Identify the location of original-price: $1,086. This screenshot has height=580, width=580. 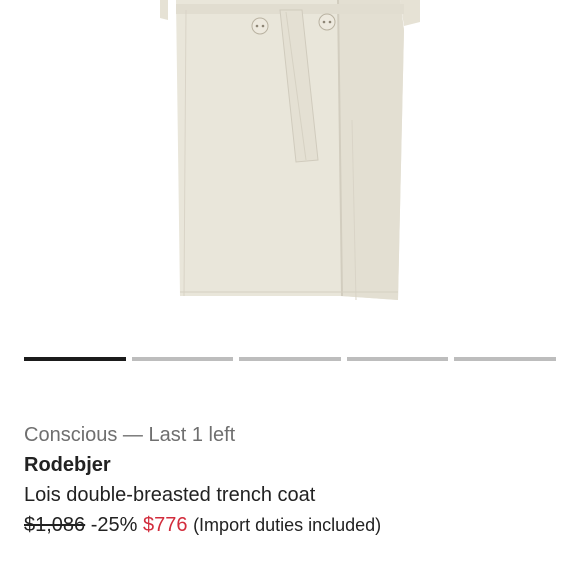
(55, 525).